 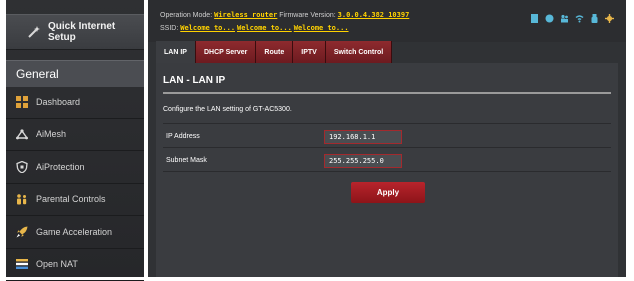 I want to click on sidebar-section-general: General, so click(x=75, y=73).